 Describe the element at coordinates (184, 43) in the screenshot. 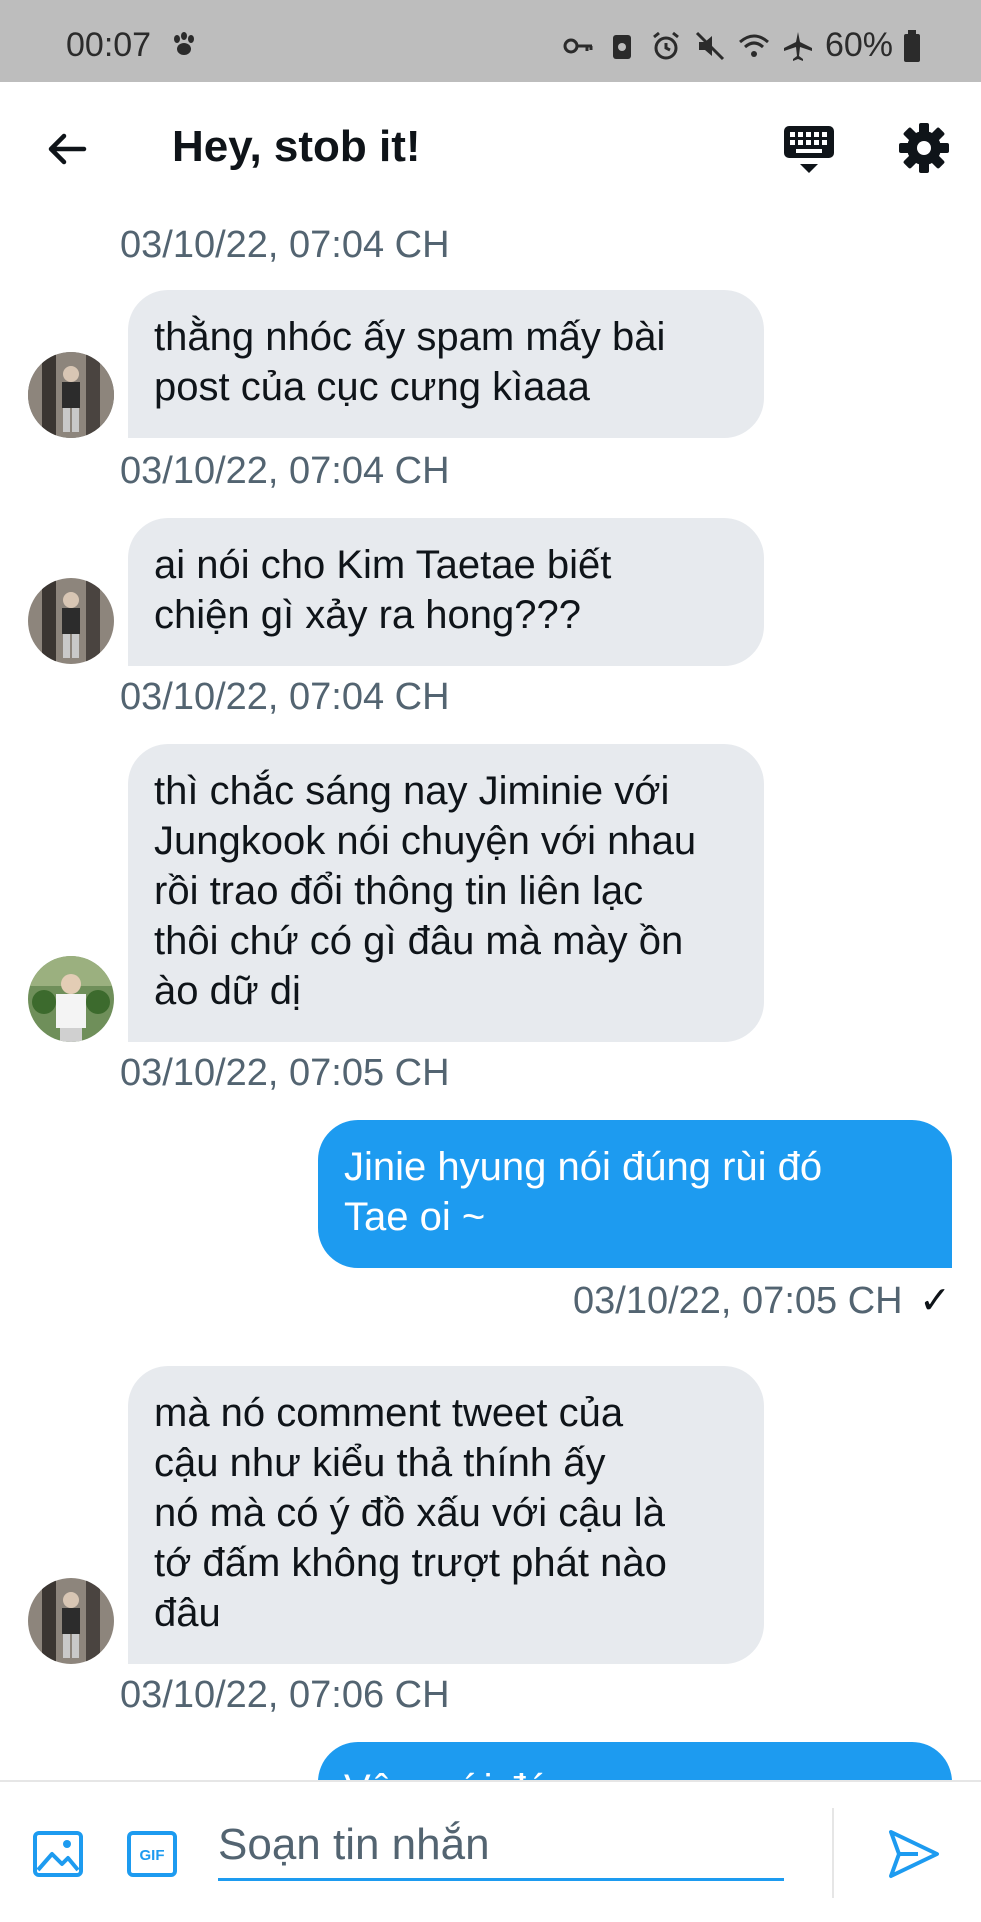

I see `paw-icon` at that location.